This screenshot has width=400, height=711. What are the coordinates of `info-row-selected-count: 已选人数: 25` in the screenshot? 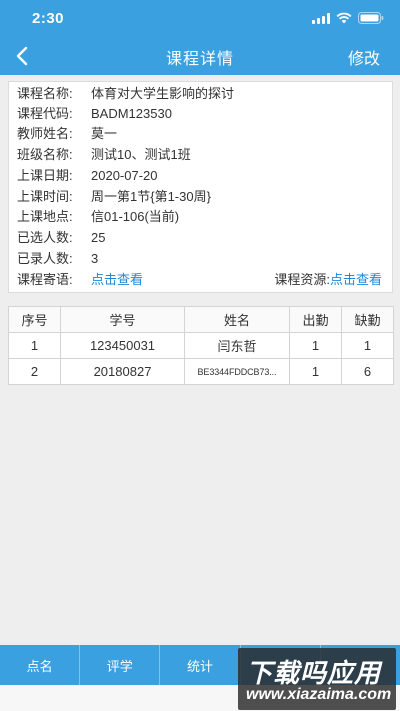 It's located at (61, 238).